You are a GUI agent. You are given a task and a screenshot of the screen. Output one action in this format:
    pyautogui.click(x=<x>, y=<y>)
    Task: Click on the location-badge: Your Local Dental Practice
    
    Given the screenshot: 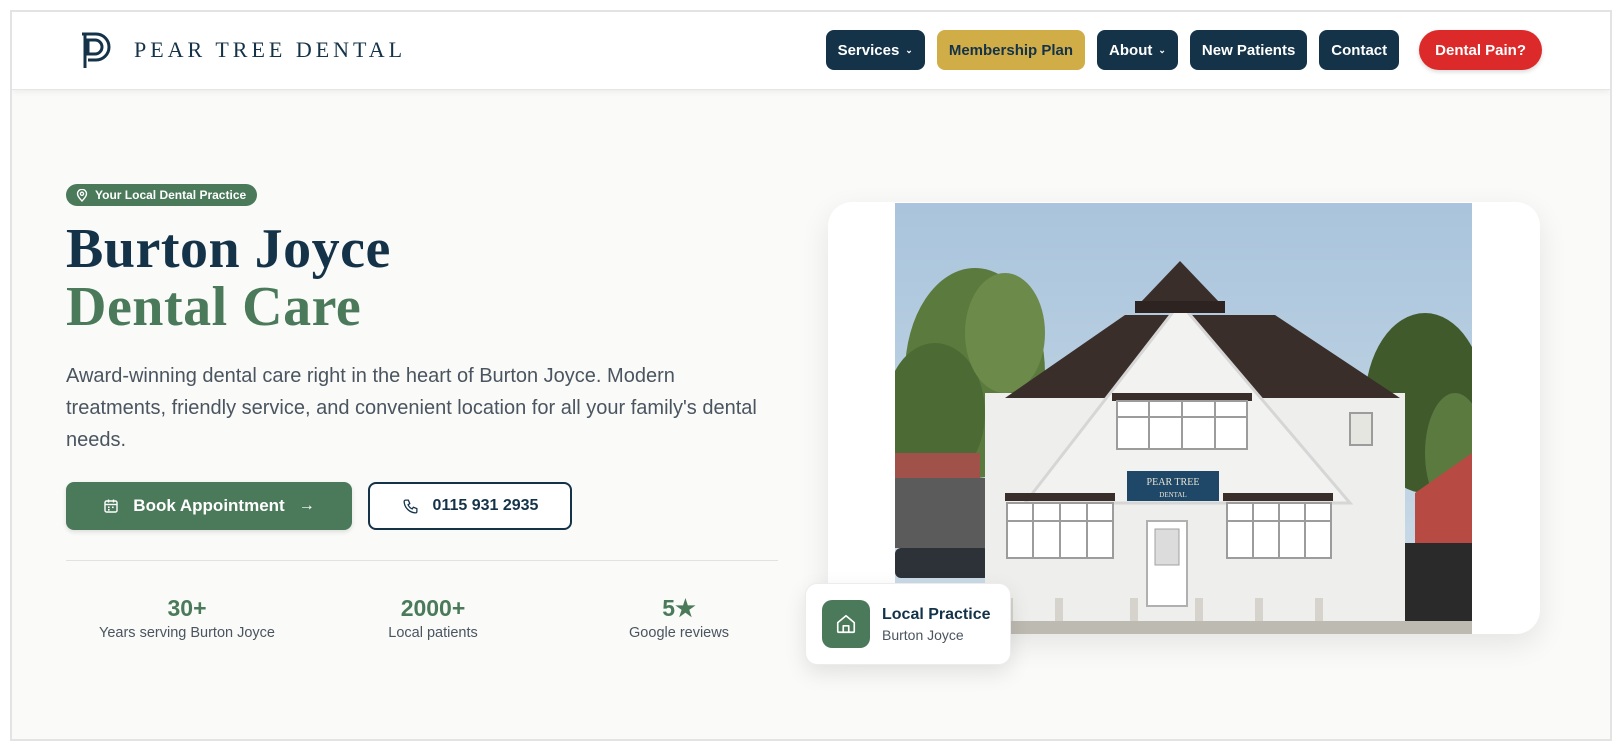 What is the action you would take?
    pyautogui.click(x=162, y=195)
    